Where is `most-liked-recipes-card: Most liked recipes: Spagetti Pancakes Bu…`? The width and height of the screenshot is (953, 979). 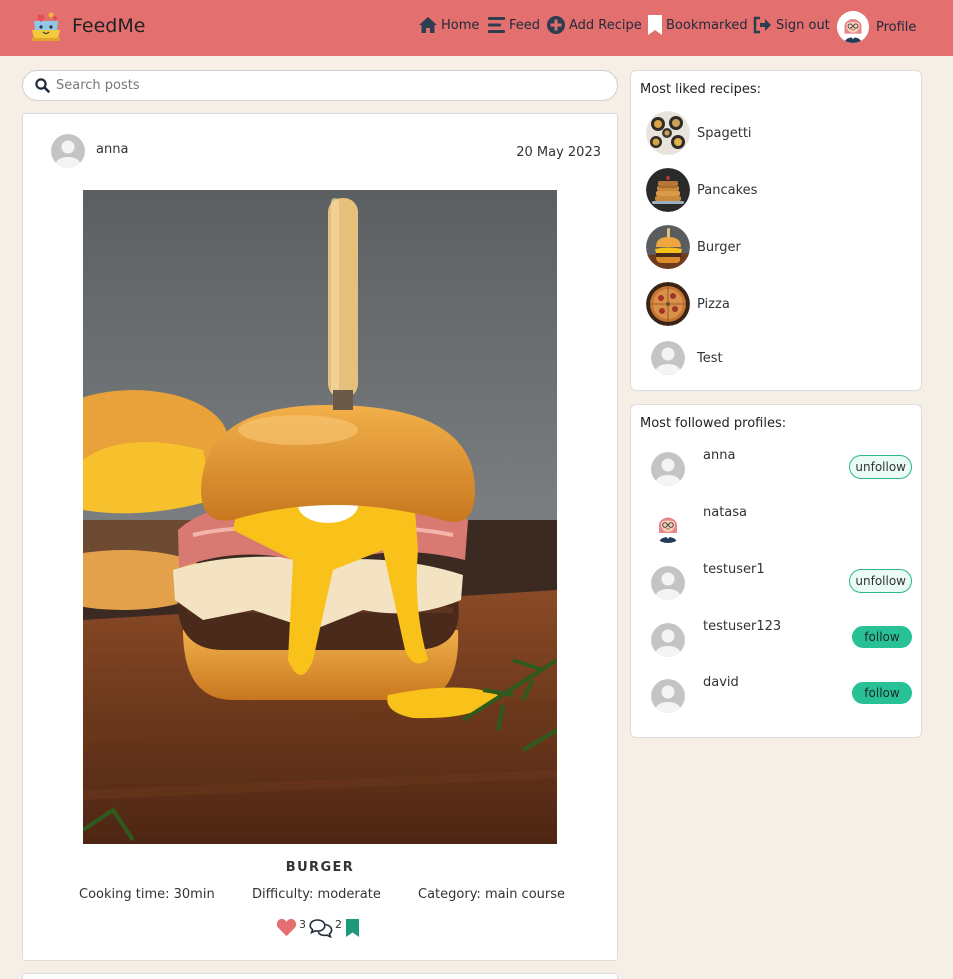 most-liked-recipes-card: Most liked recipes: Spagetti Pancakes Bu… is located at coordinates (776, 230).